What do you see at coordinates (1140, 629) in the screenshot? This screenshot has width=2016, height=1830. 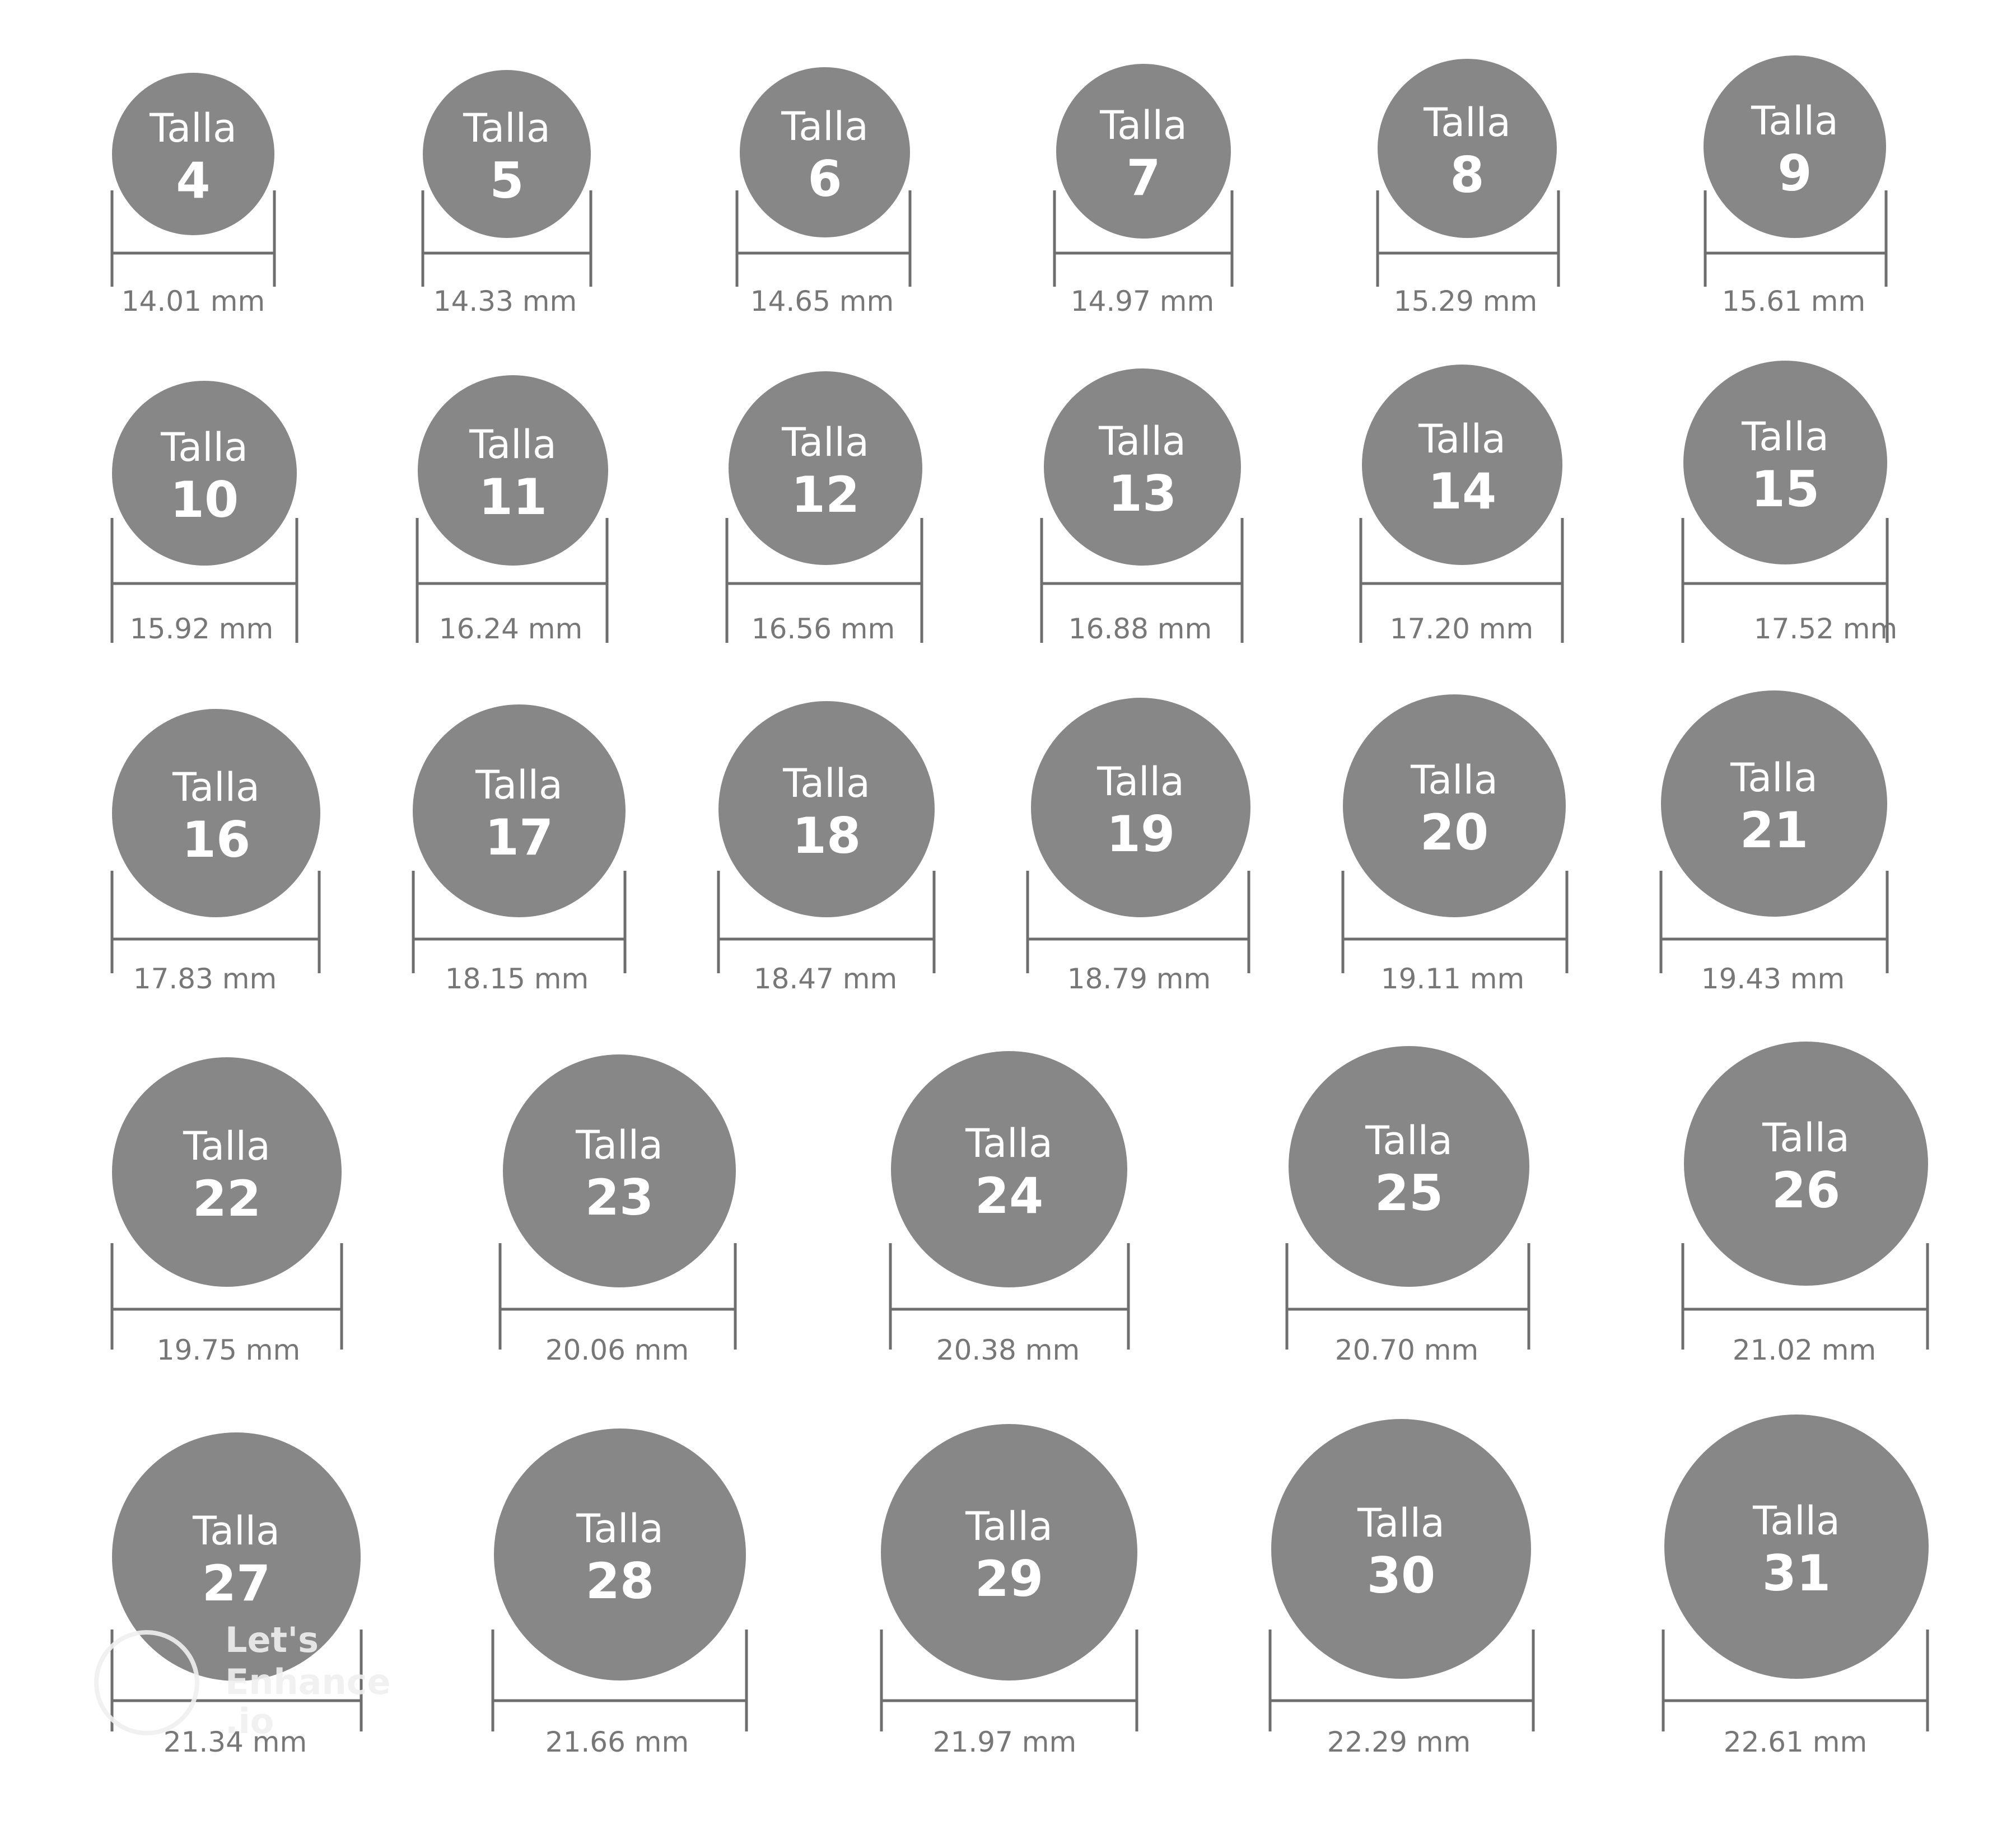 I see `diameter-label: 16.88 mm` at bounding box center [1140, 629].